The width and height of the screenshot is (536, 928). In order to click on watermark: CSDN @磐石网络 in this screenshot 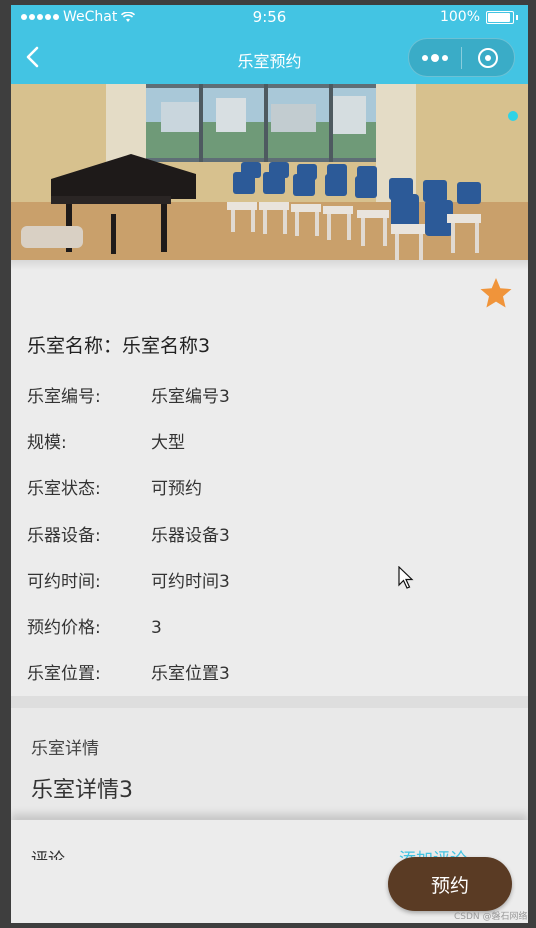, I will do `click(491, 917)`.